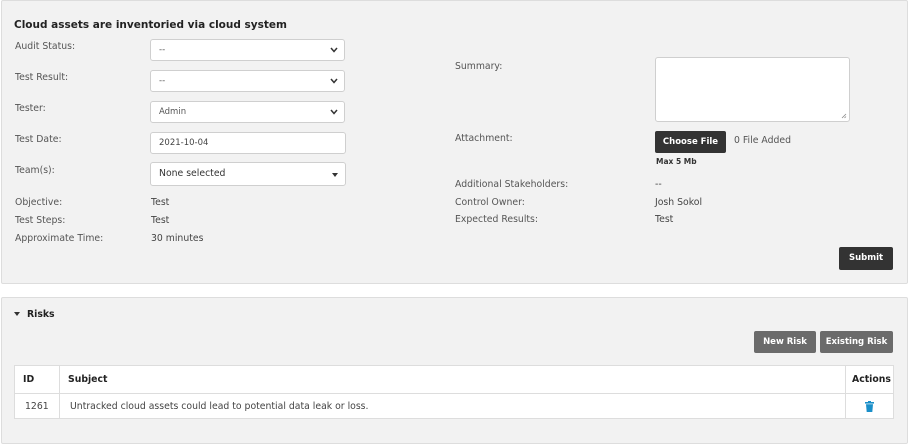 Image resolution: width=910 pixels, height=447 pixels. I want to click on objective-label: Objective:, so click(39, 202).